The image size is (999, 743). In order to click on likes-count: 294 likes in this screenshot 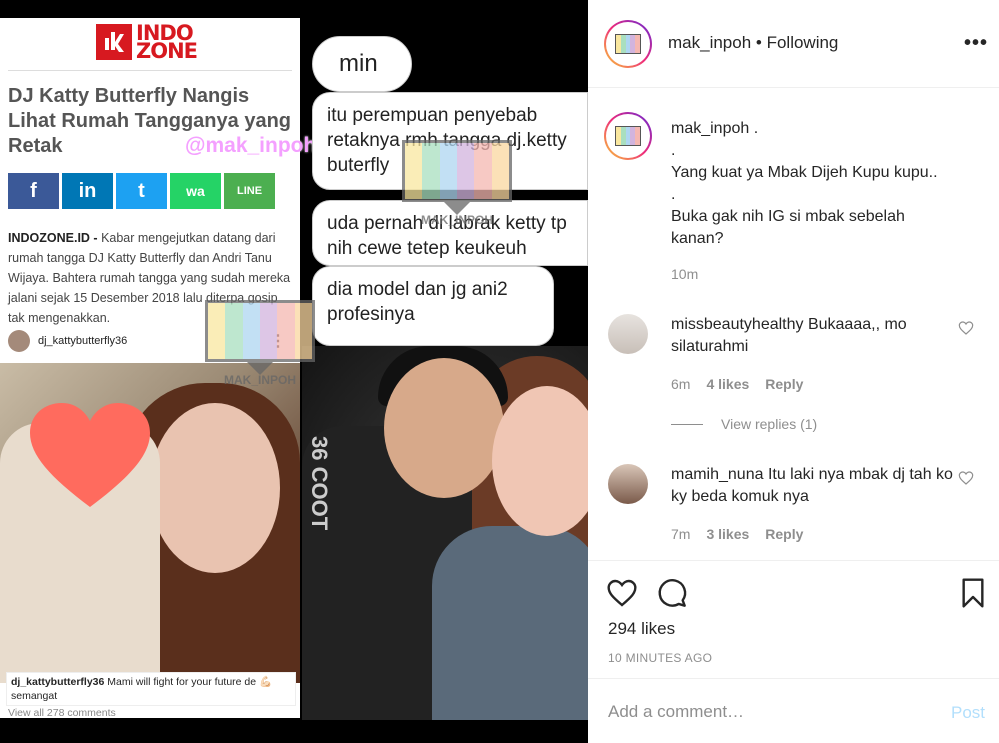, I will do `click(641, 629)`.